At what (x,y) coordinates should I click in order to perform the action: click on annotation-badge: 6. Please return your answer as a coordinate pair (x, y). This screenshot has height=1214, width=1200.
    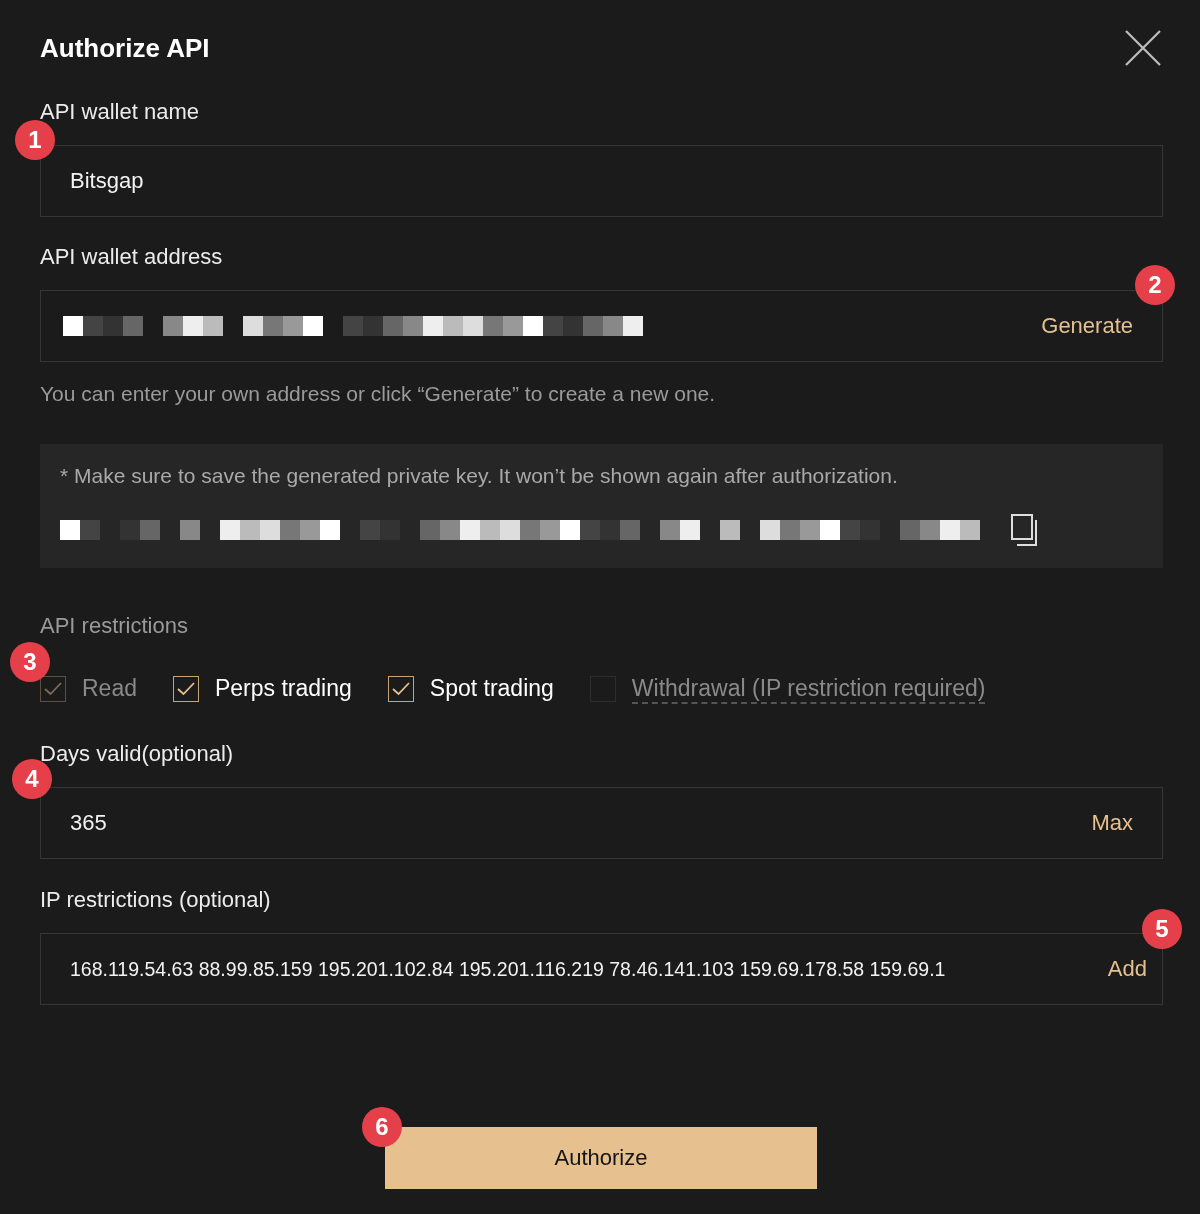
    Looking at the image, I should click on (382, 1127).